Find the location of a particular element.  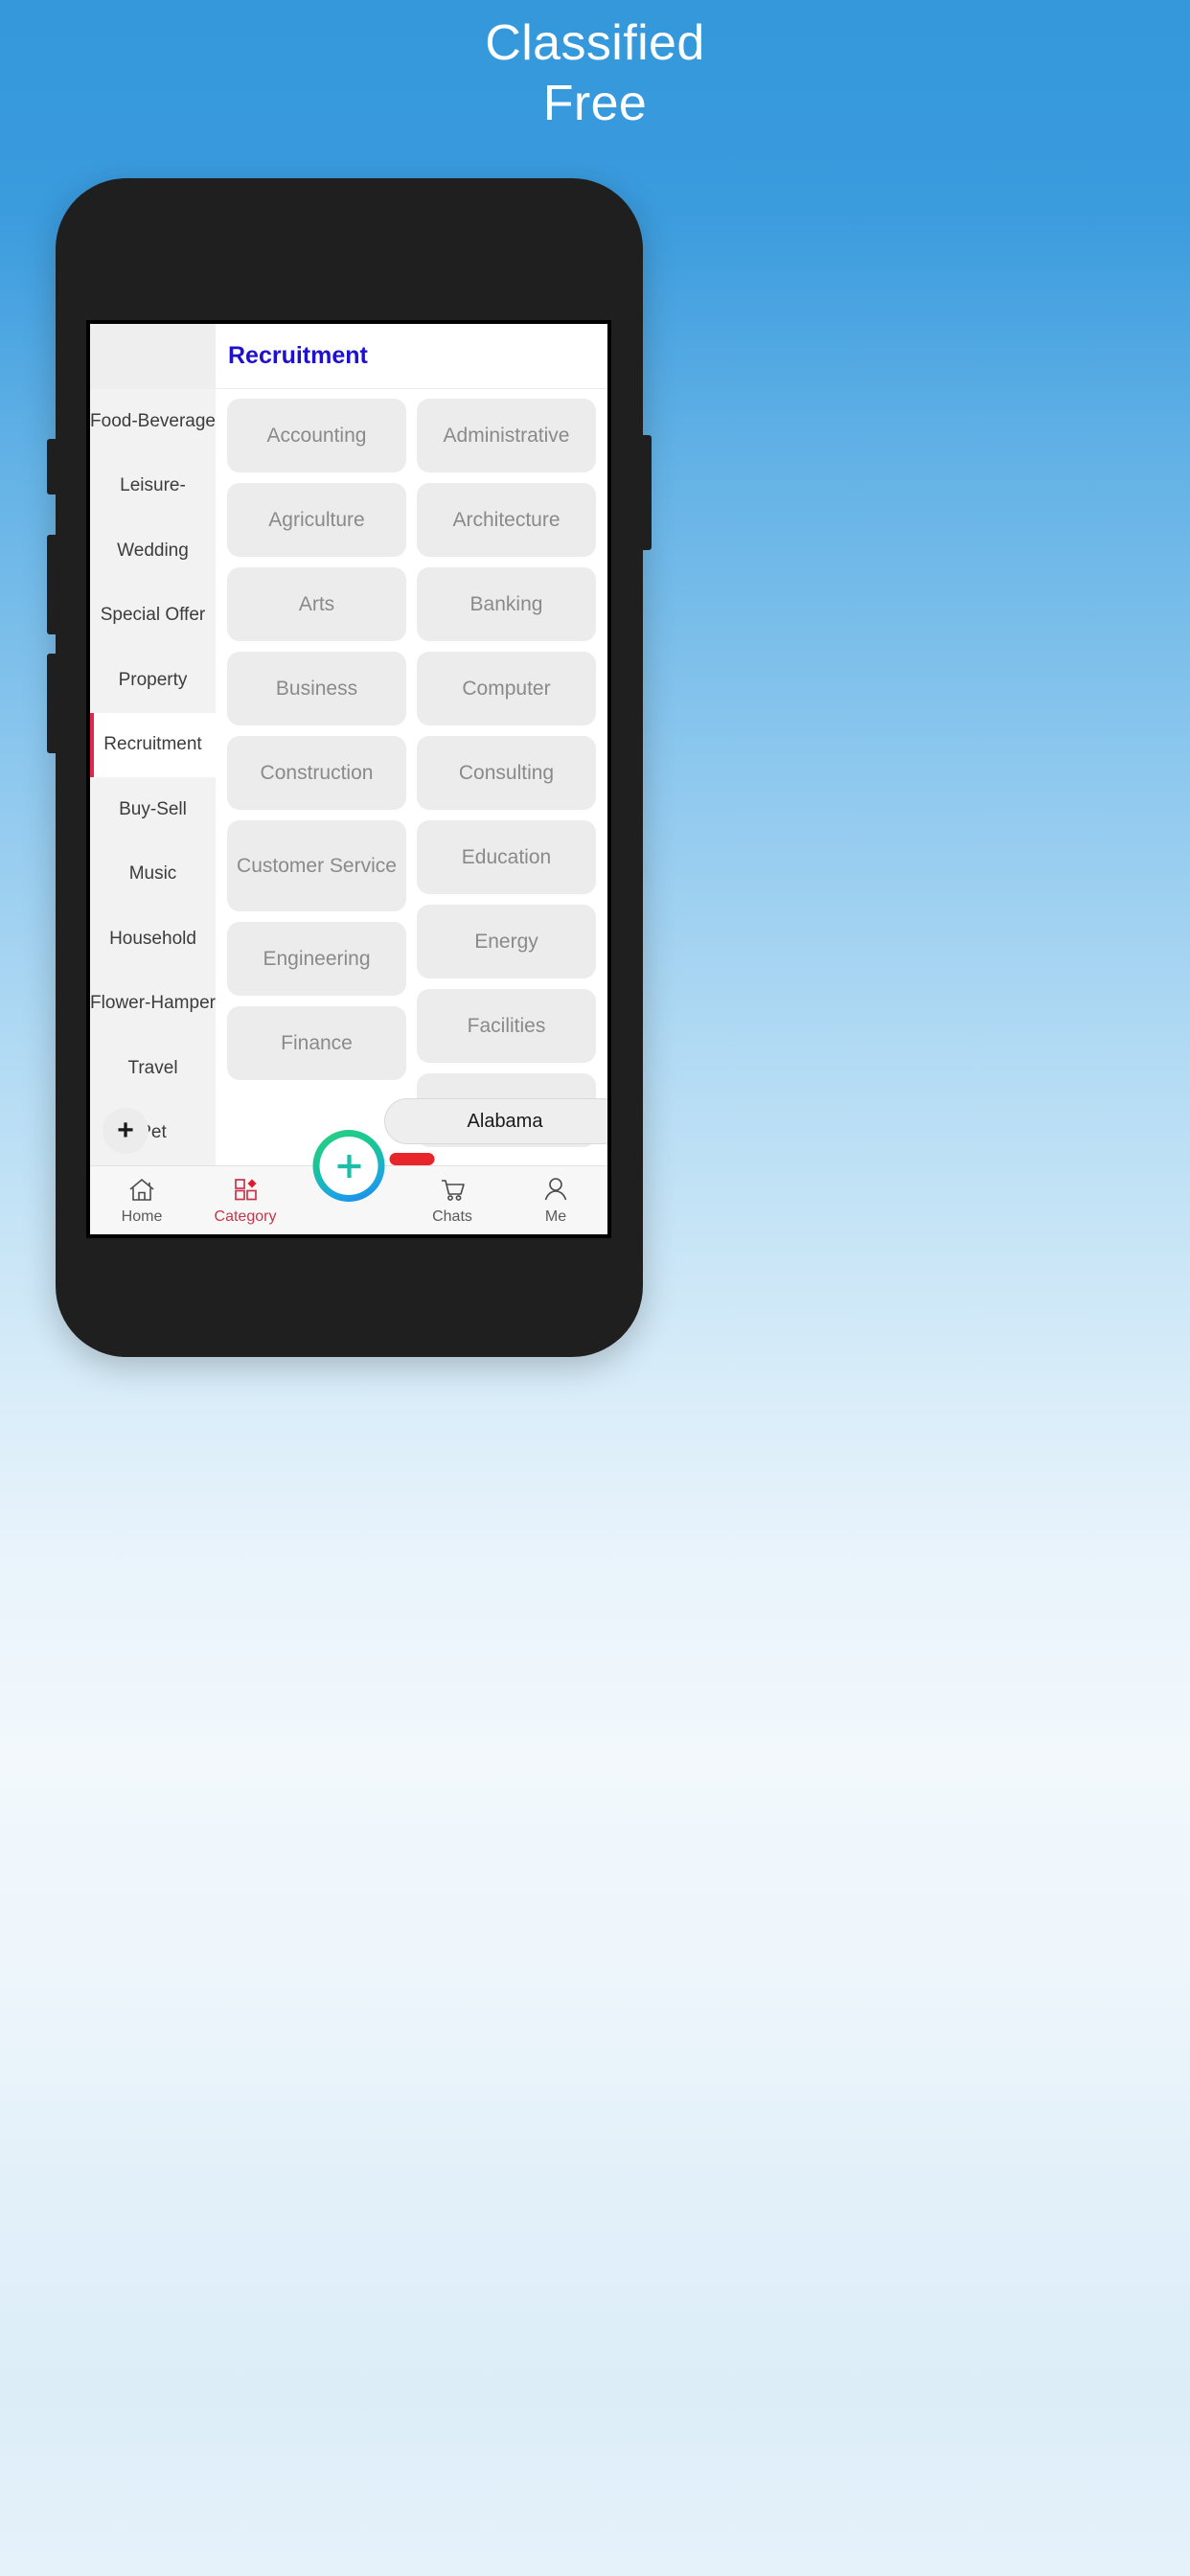

sidebar-item-label: Property is located at coordinates (153, 679).